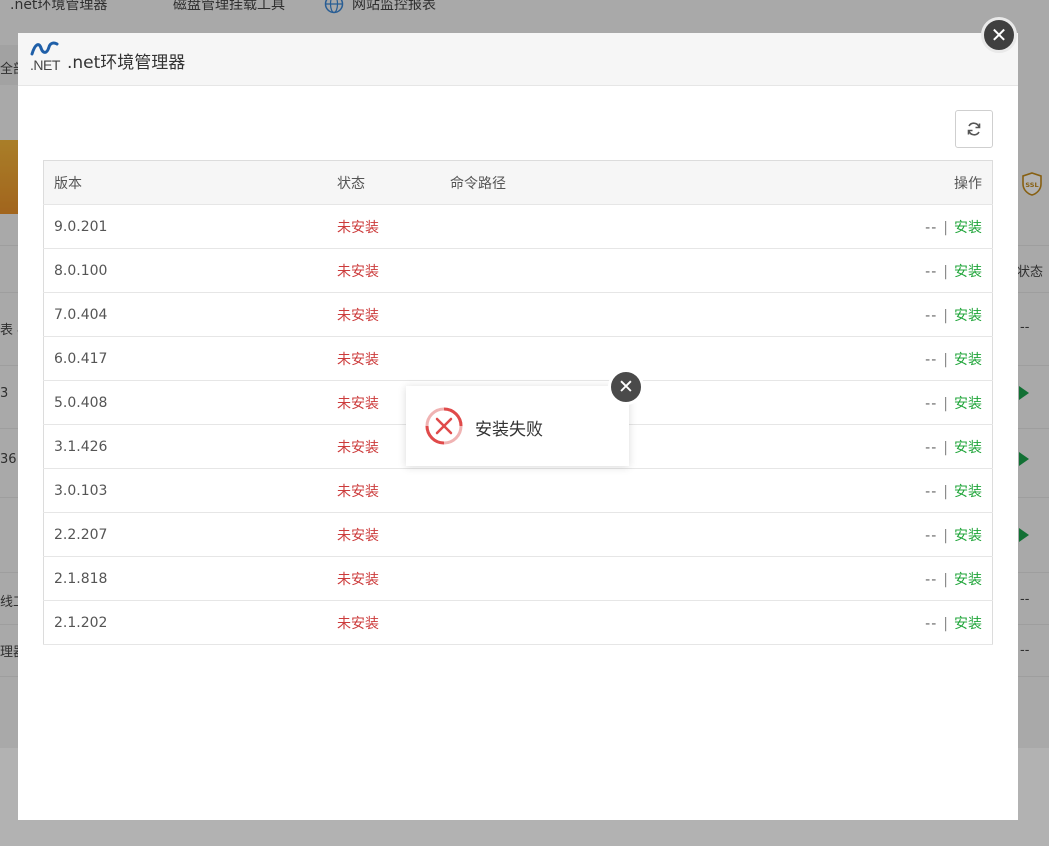 The width and height of the screenshot is (1049, 846). I want to click on dialog-header: .NET .net环境管理器, so click(518, 59).